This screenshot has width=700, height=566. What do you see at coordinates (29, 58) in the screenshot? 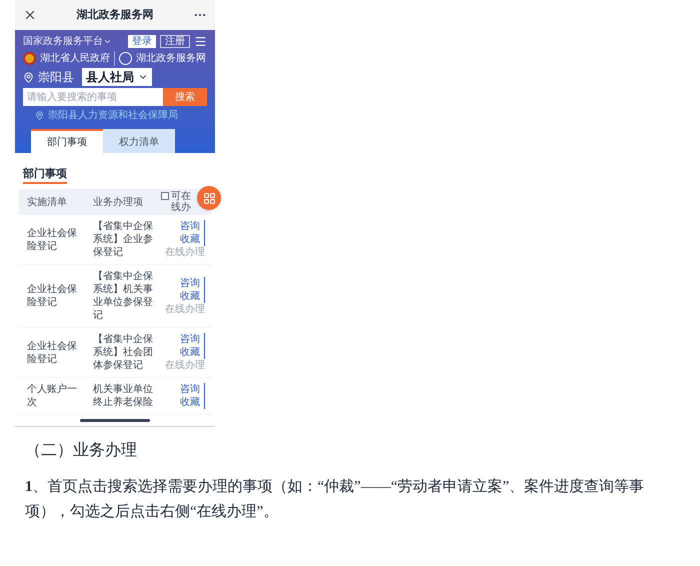
I see `emblem-icon` at bounding box center [29, 58].